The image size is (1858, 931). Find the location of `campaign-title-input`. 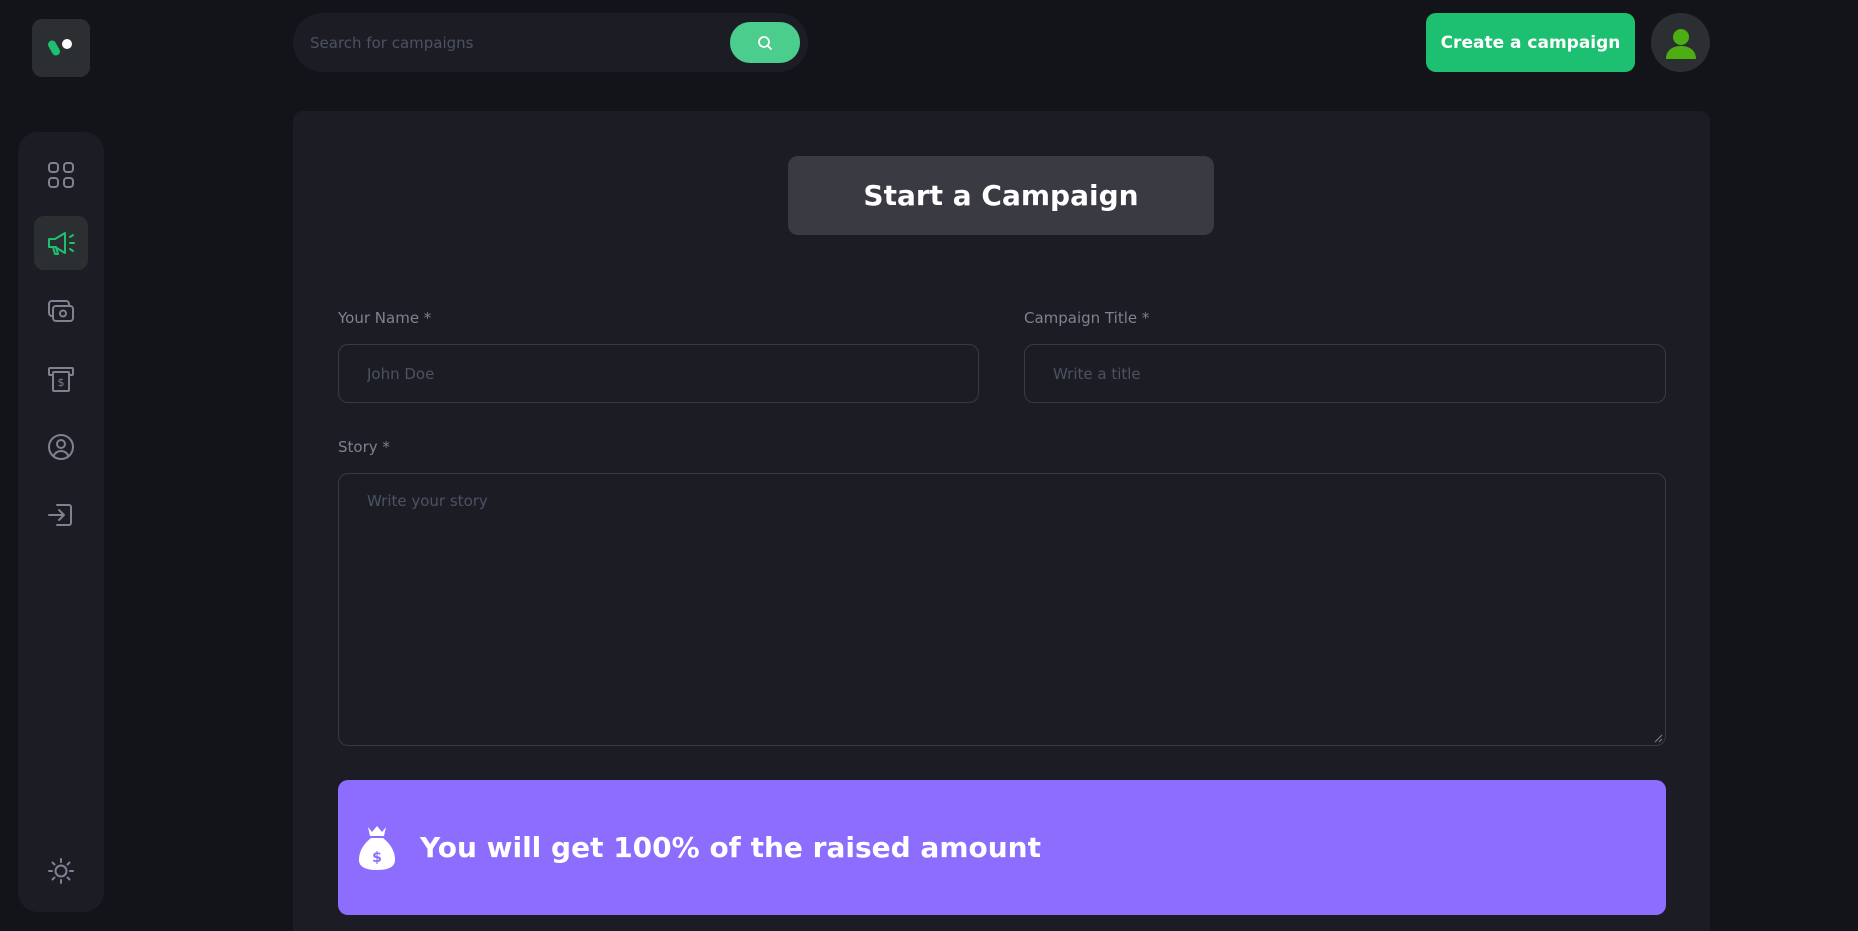

campaign-title-input is located at coordinates (1345, 373).